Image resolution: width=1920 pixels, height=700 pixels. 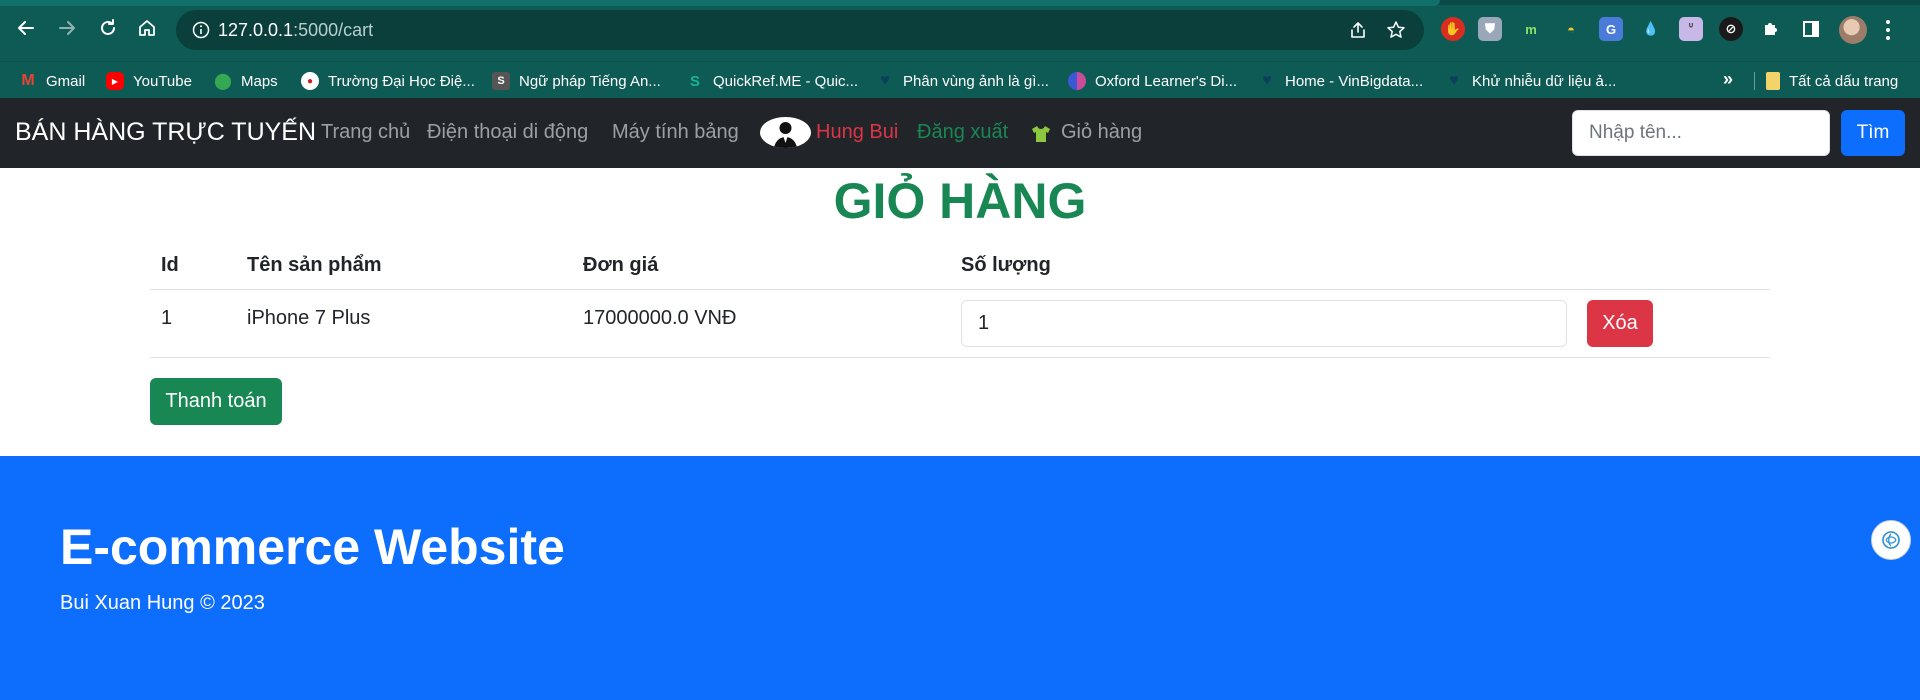 What do you see at coordinates (165, 132) in the screenshot?
I see `site-brand: BÁN HÀNG TRỰC TUYẾN` at bounding box center [165, 132].